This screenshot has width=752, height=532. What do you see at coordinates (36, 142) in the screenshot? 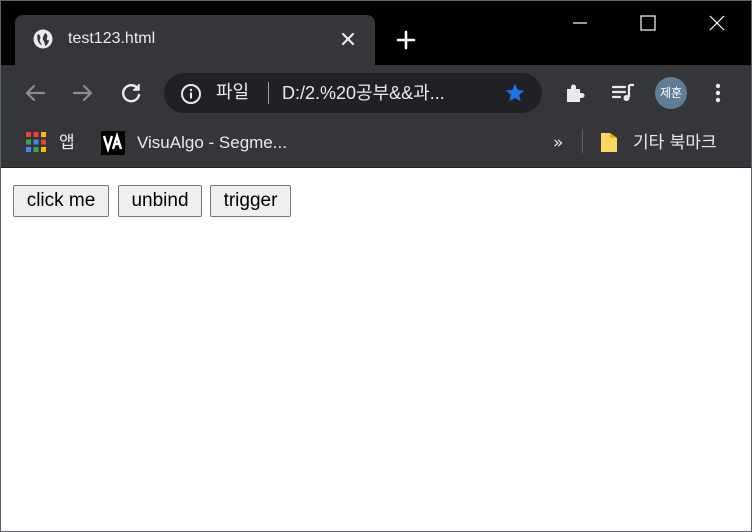
I see `apps-grid-icon` at bounding box center [36, 142].